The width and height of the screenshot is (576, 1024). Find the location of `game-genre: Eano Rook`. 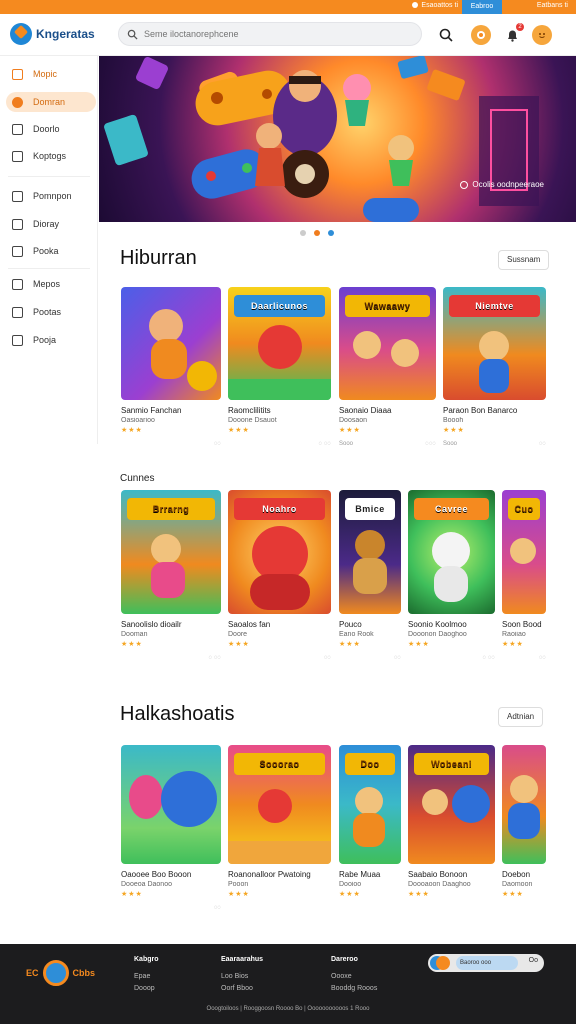

game-genre: Eano Rook is located at coordinates (356, 634).